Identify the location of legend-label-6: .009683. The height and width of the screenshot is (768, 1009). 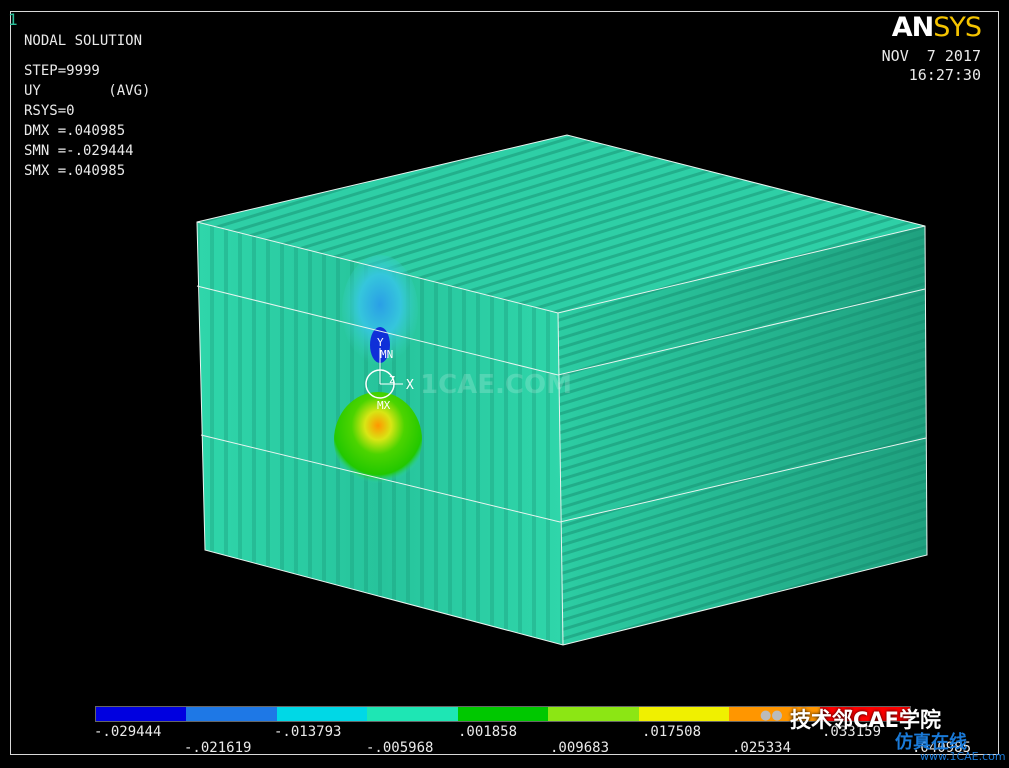
(580, 748).